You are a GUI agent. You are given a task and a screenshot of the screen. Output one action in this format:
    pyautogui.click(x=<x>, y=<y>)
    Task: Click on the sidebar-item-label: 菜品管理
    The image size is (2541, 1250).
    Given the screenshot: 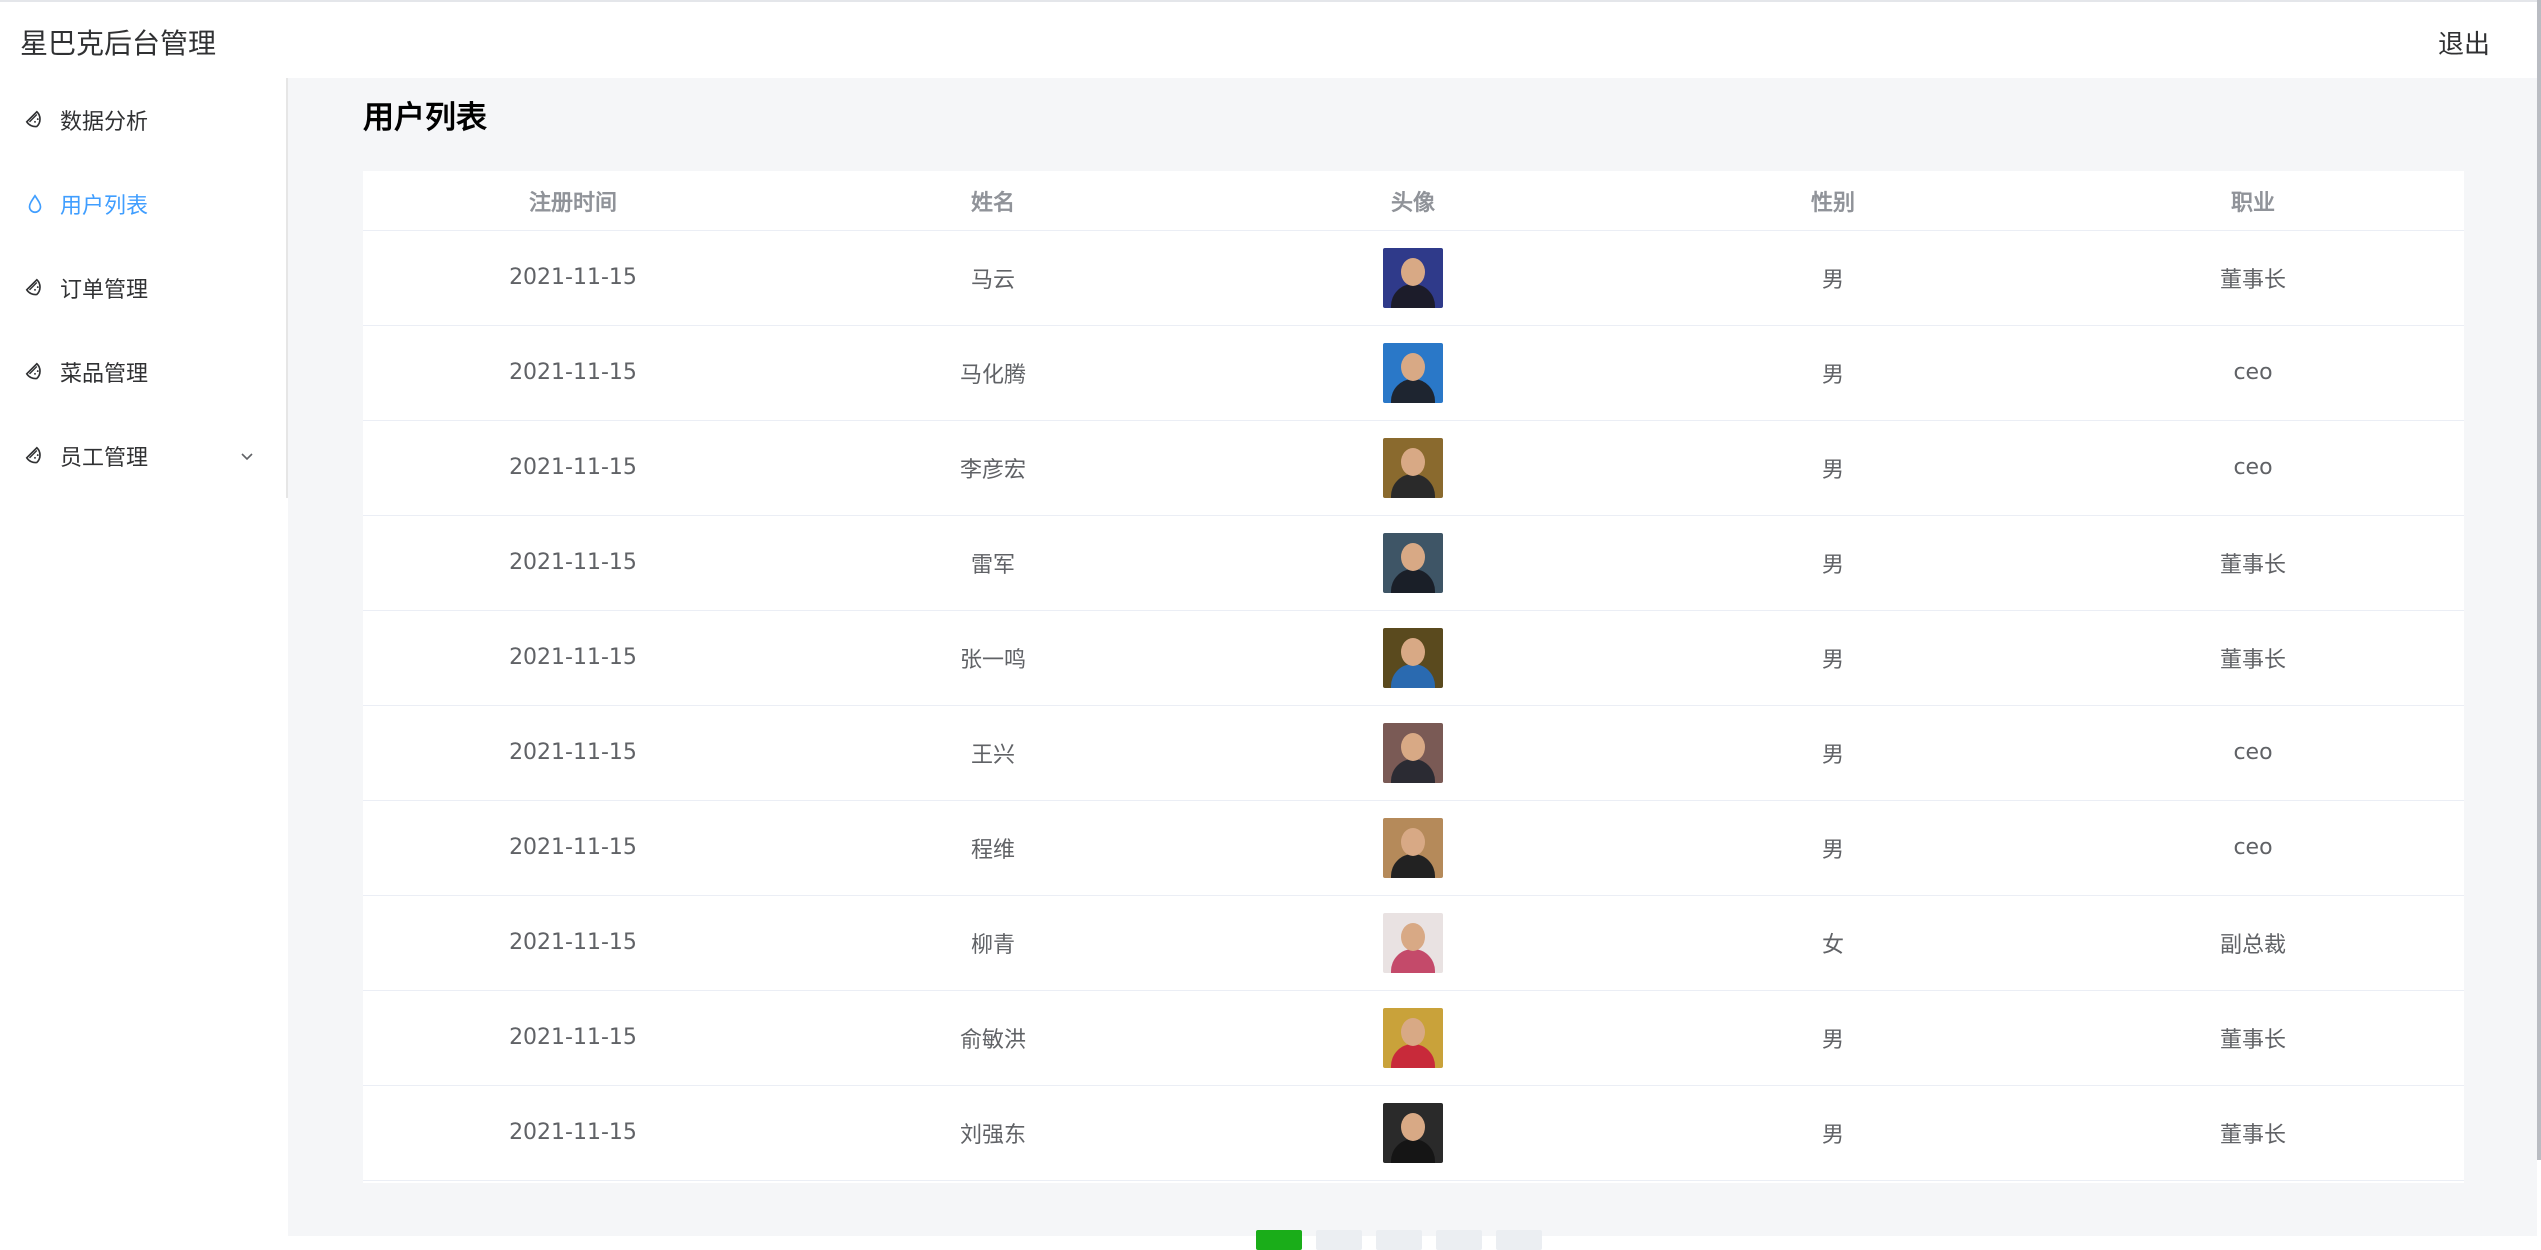 What is the action you would take?
    pyautogui.click(x=104, y=374)
    